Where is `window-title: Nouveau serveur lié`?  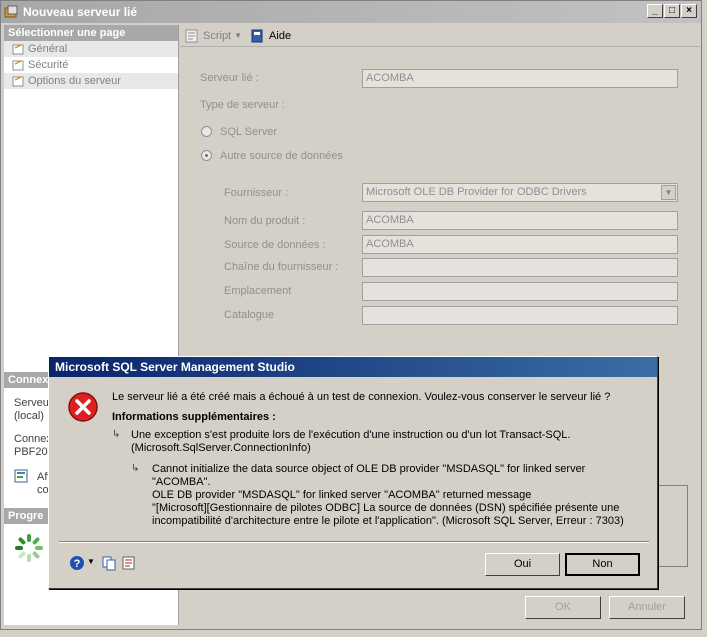 window-title: Nouveau serveur lié is located at coordinates (80, 12).